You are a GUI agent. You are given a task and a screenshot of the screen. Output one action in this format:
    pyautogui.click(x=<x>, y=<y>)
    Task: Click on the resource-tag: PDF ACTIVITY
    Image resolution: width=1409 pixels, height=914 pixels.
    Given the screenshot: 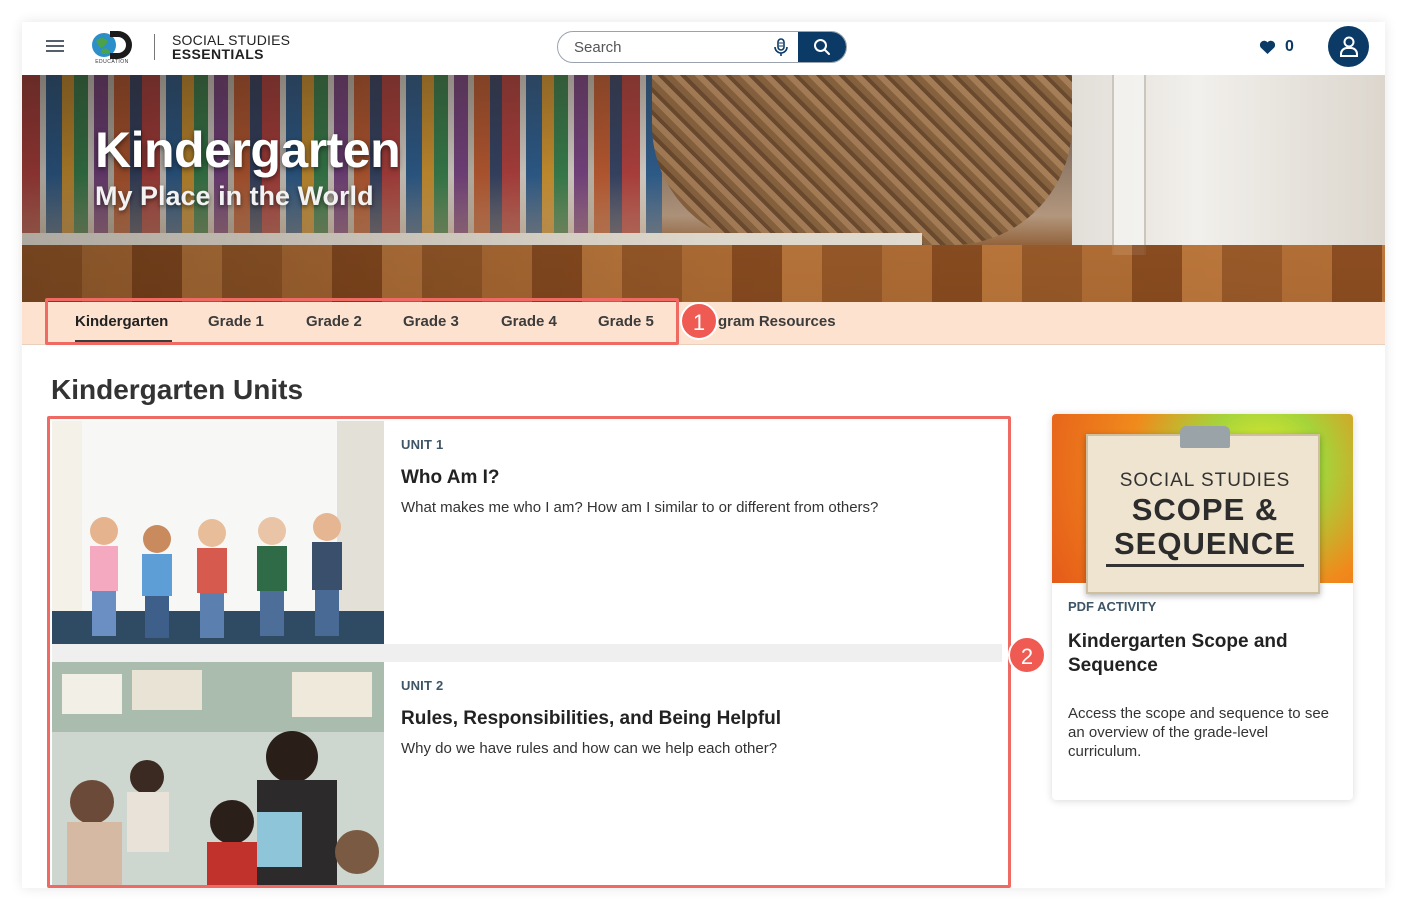 What is the action you would take?
    pyautogui.click(x=1112, y=606)
    